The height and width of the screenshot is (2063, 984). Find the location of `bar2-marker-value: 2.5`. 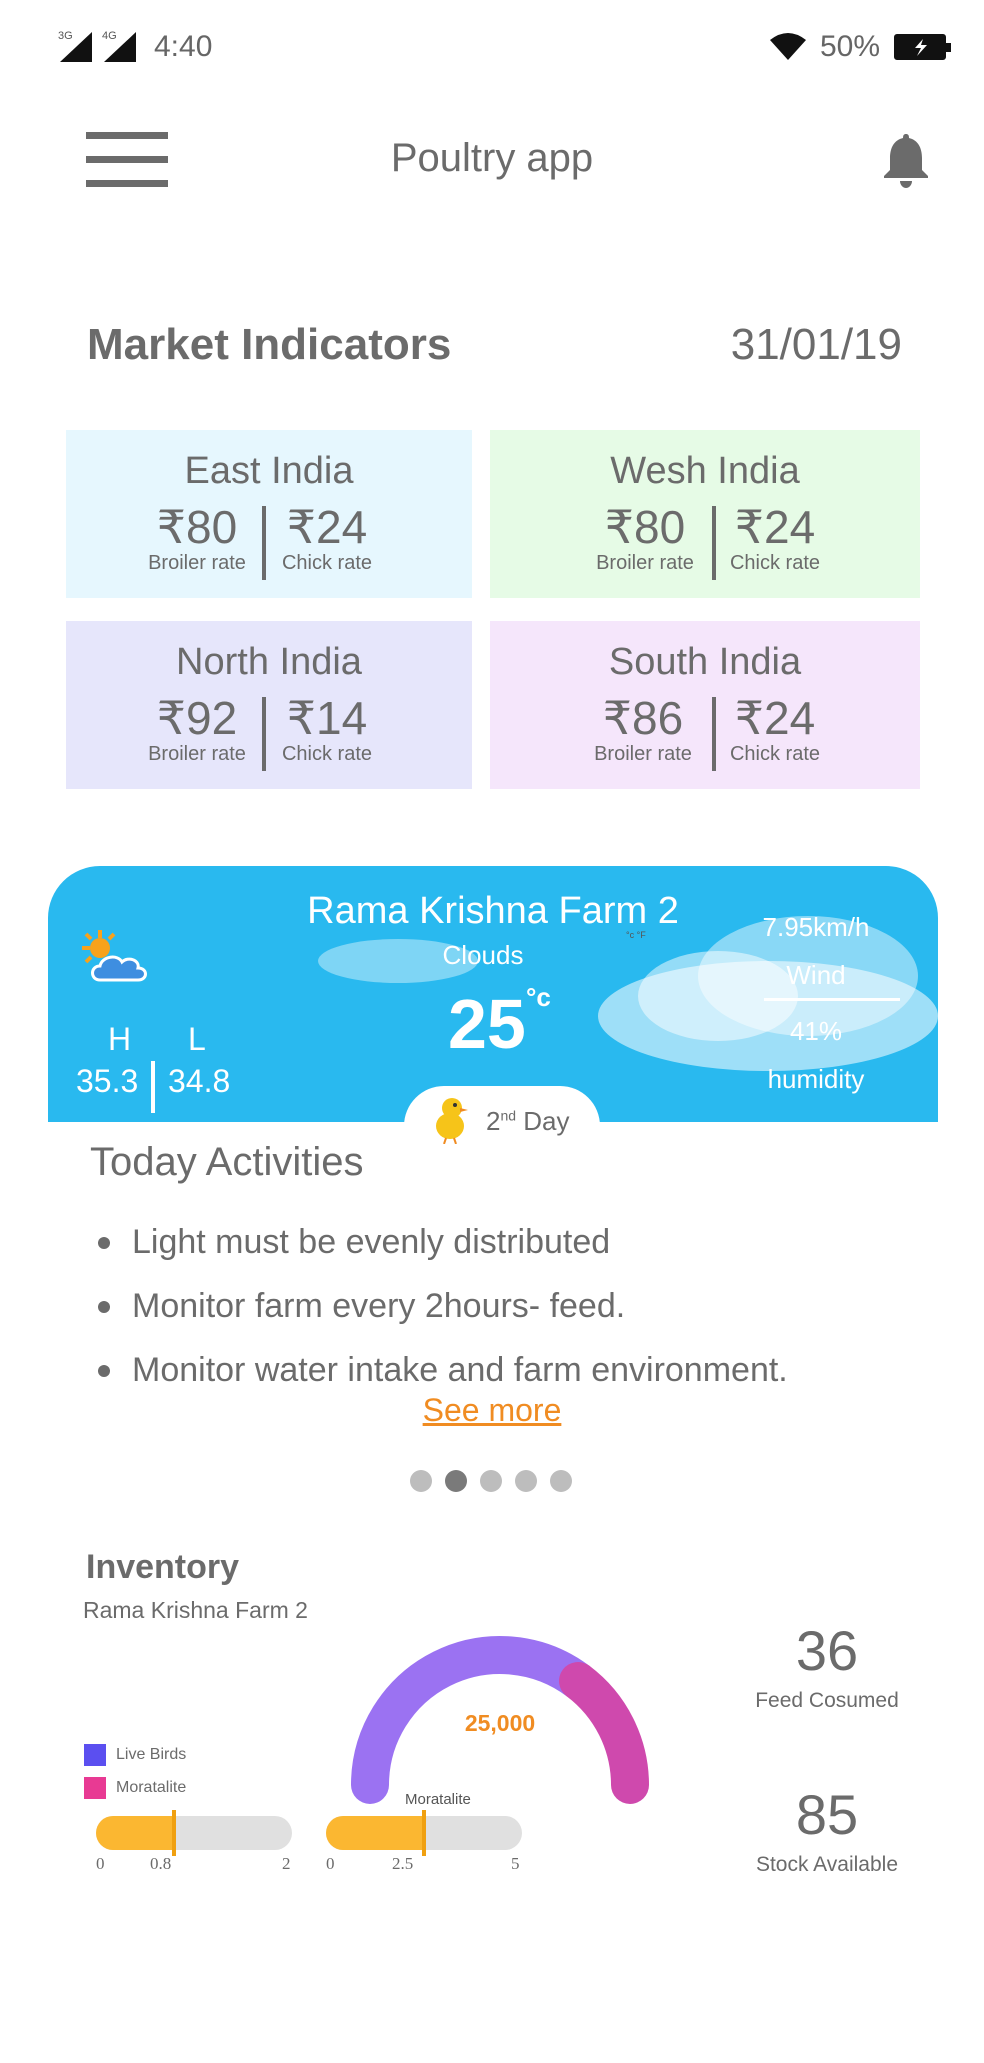

bar2-marker-value: 2.5 is located at coordinates (403, 1863).